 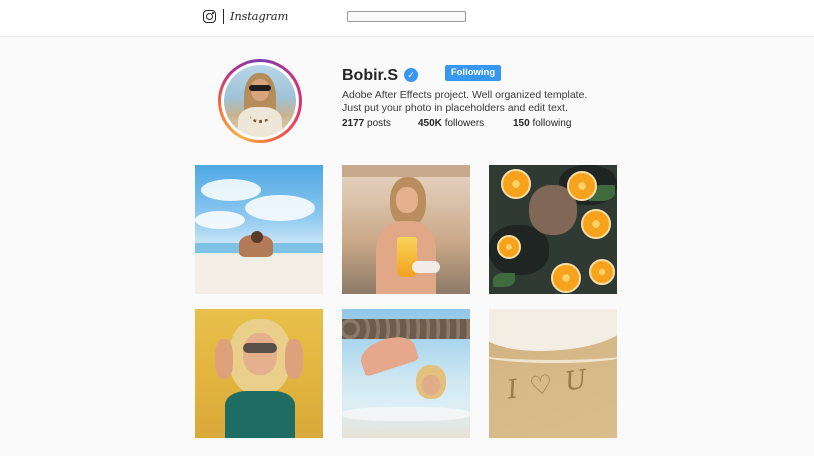 I want to click on avatar, so click(x=260, y=101).